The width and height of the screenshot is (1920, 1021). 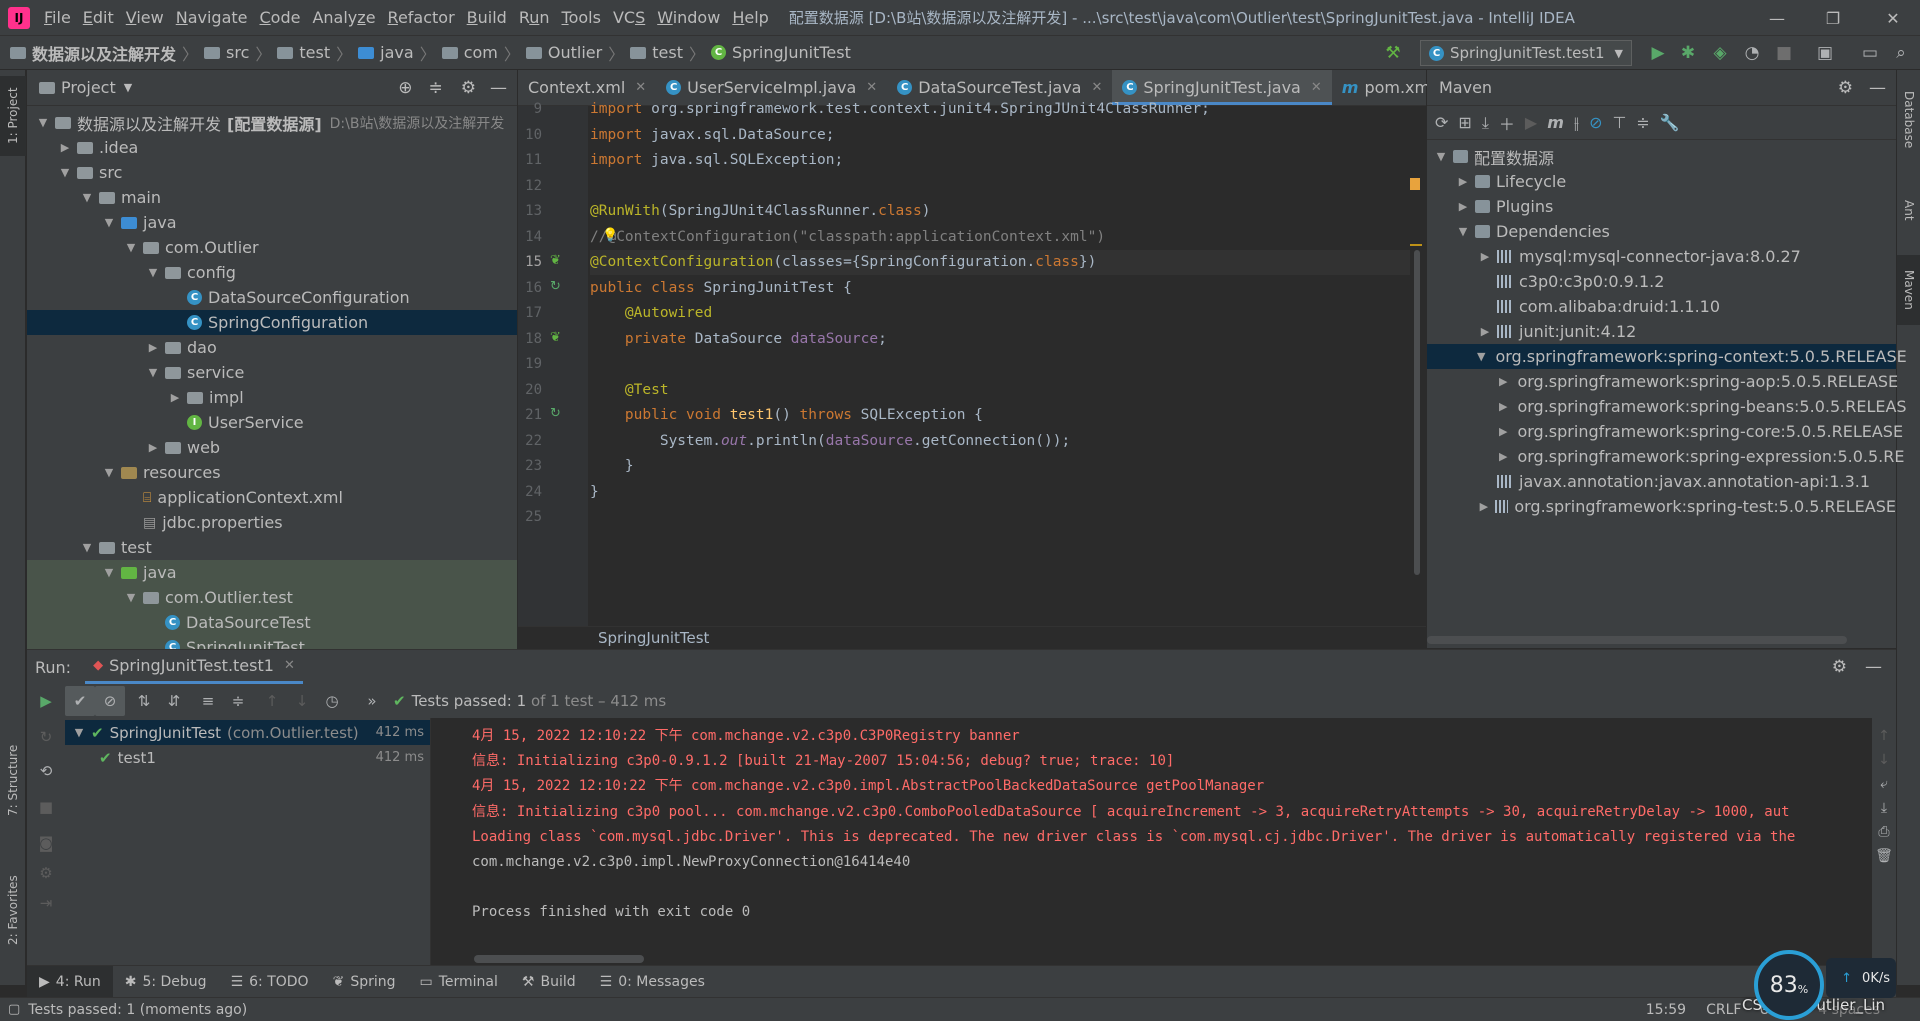 I want to click on search-icon: ⌕, so click(x=1901, y=53).